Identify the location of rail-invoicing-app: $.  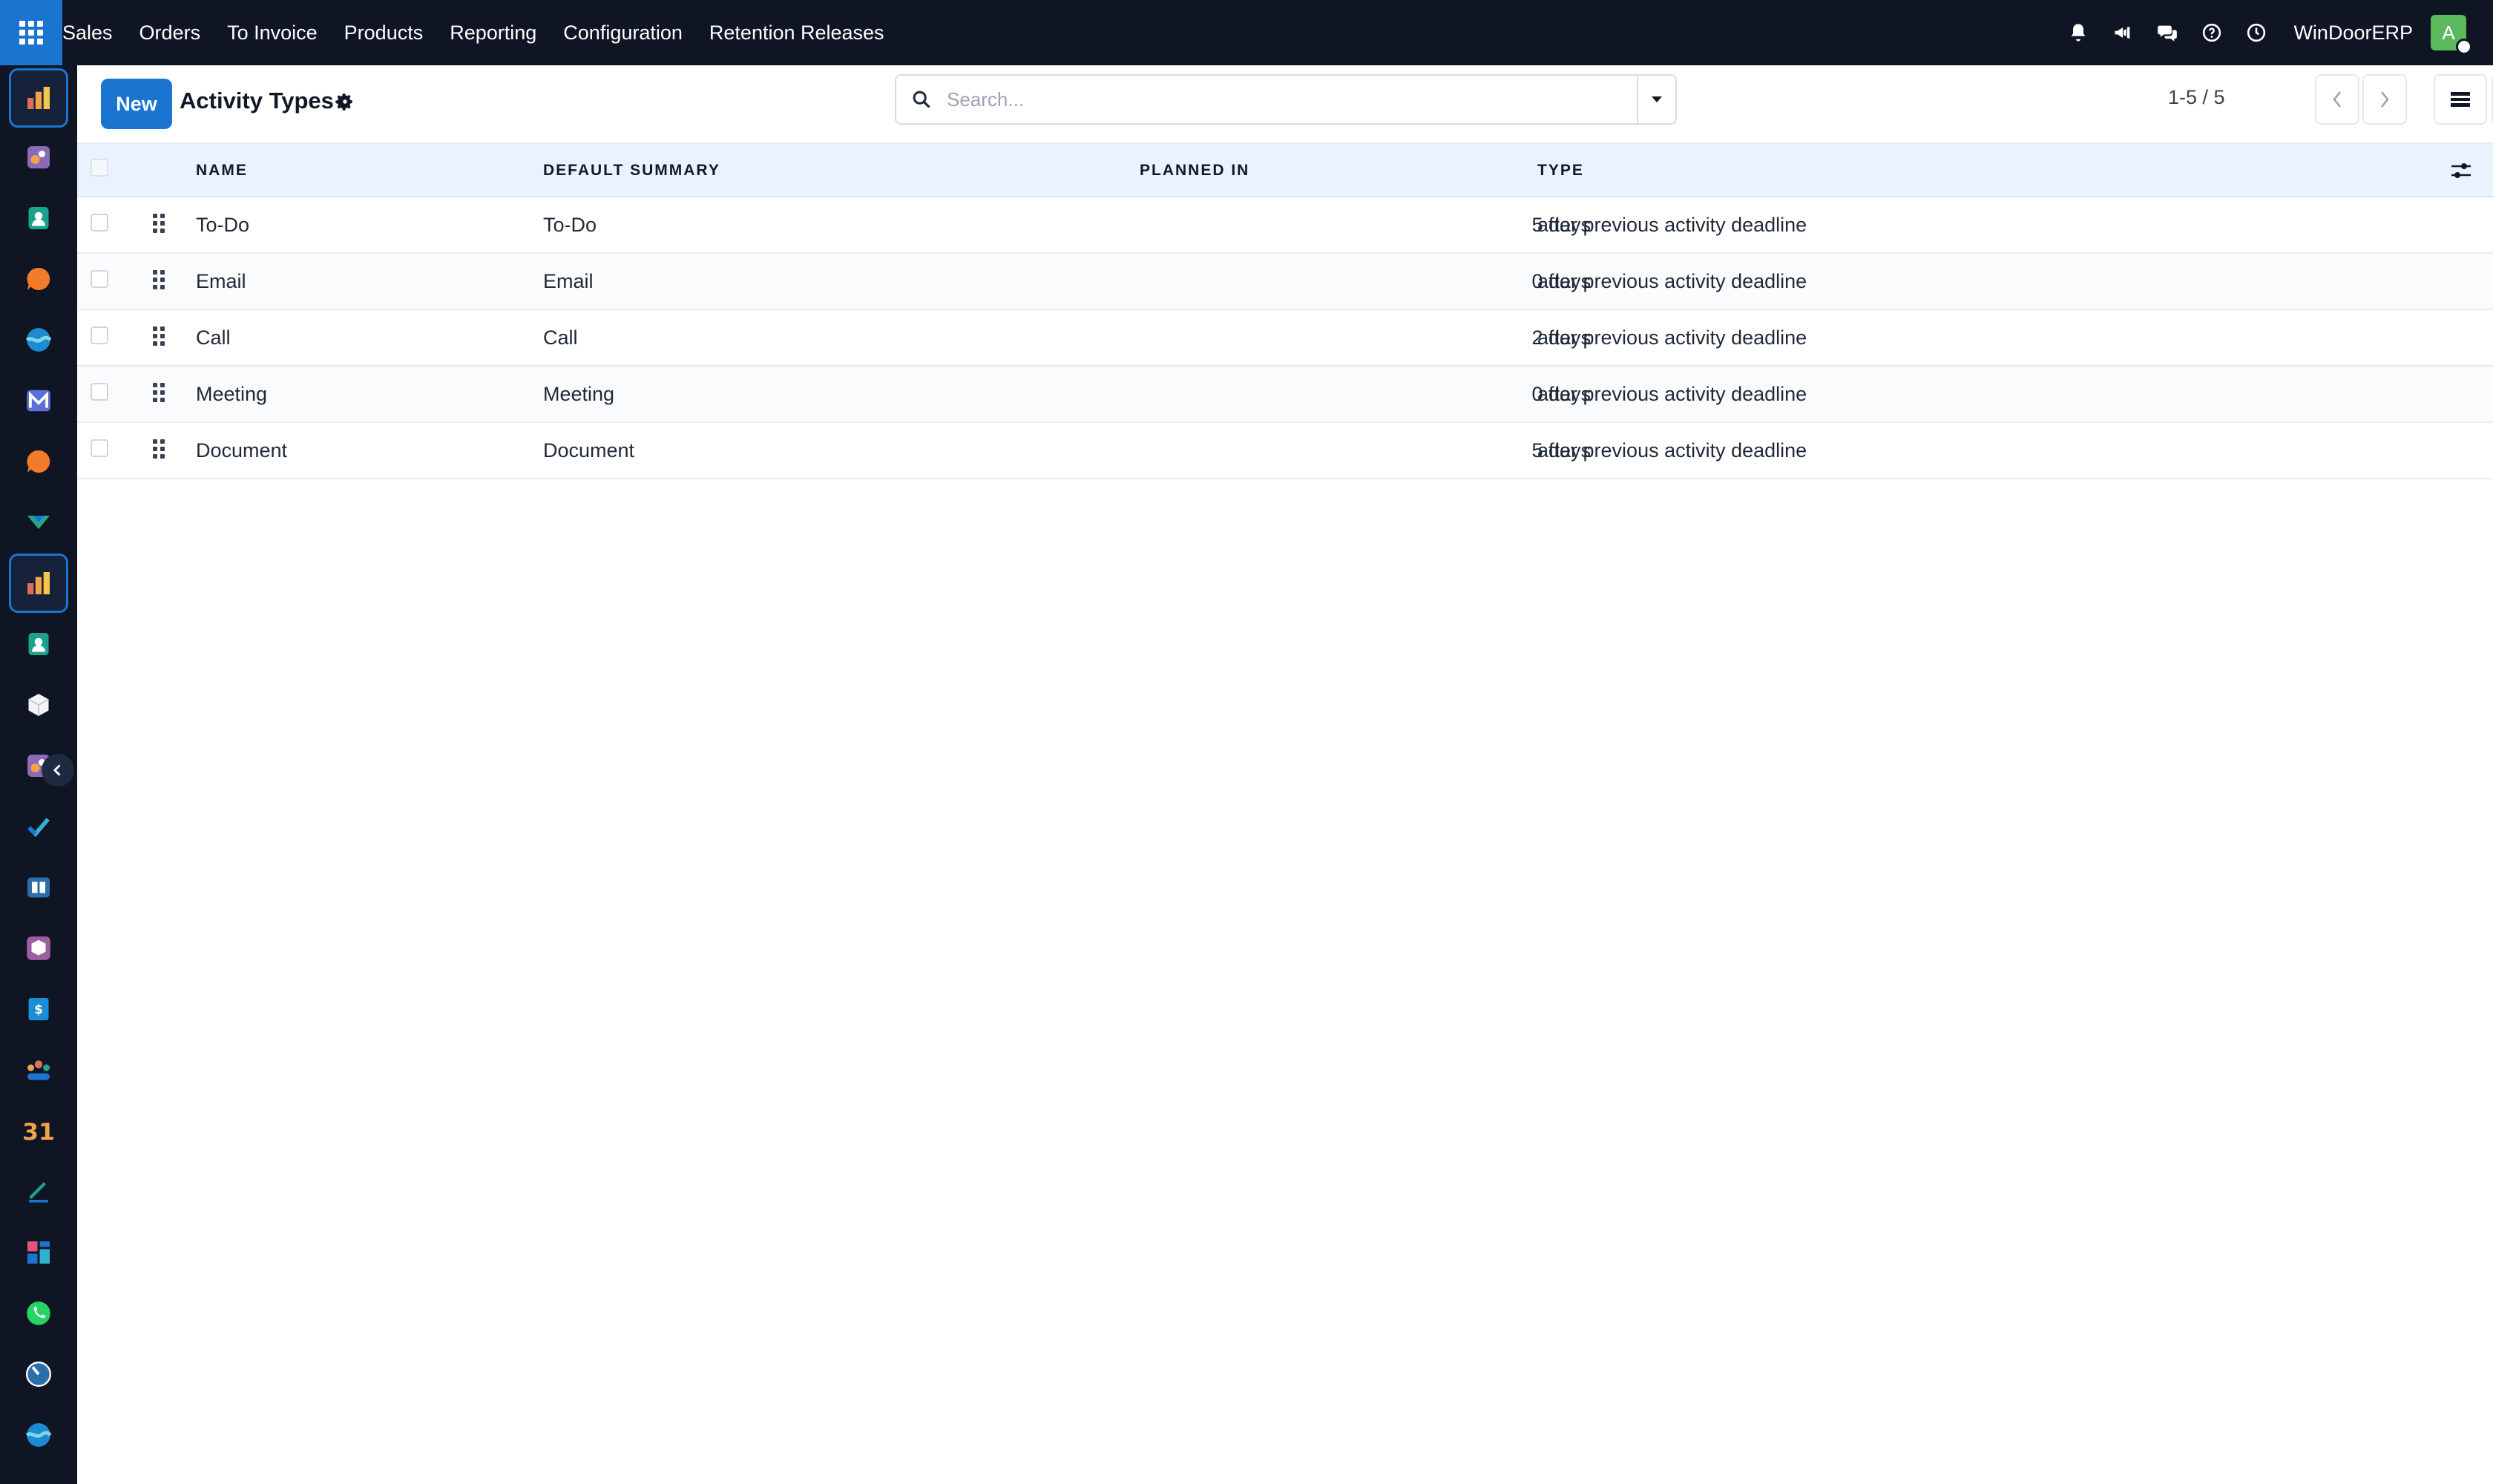
(38, 1009).